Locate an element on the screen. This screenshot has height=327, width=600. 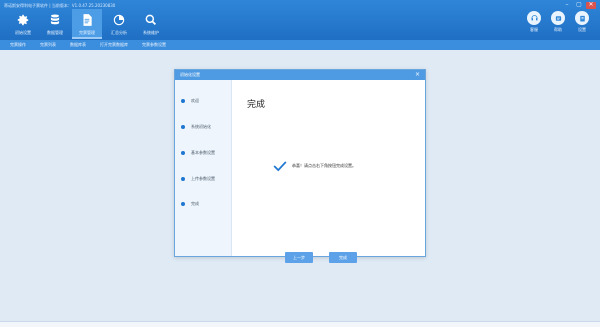
tool-label: 客服 is located at coordinates (534, 29).